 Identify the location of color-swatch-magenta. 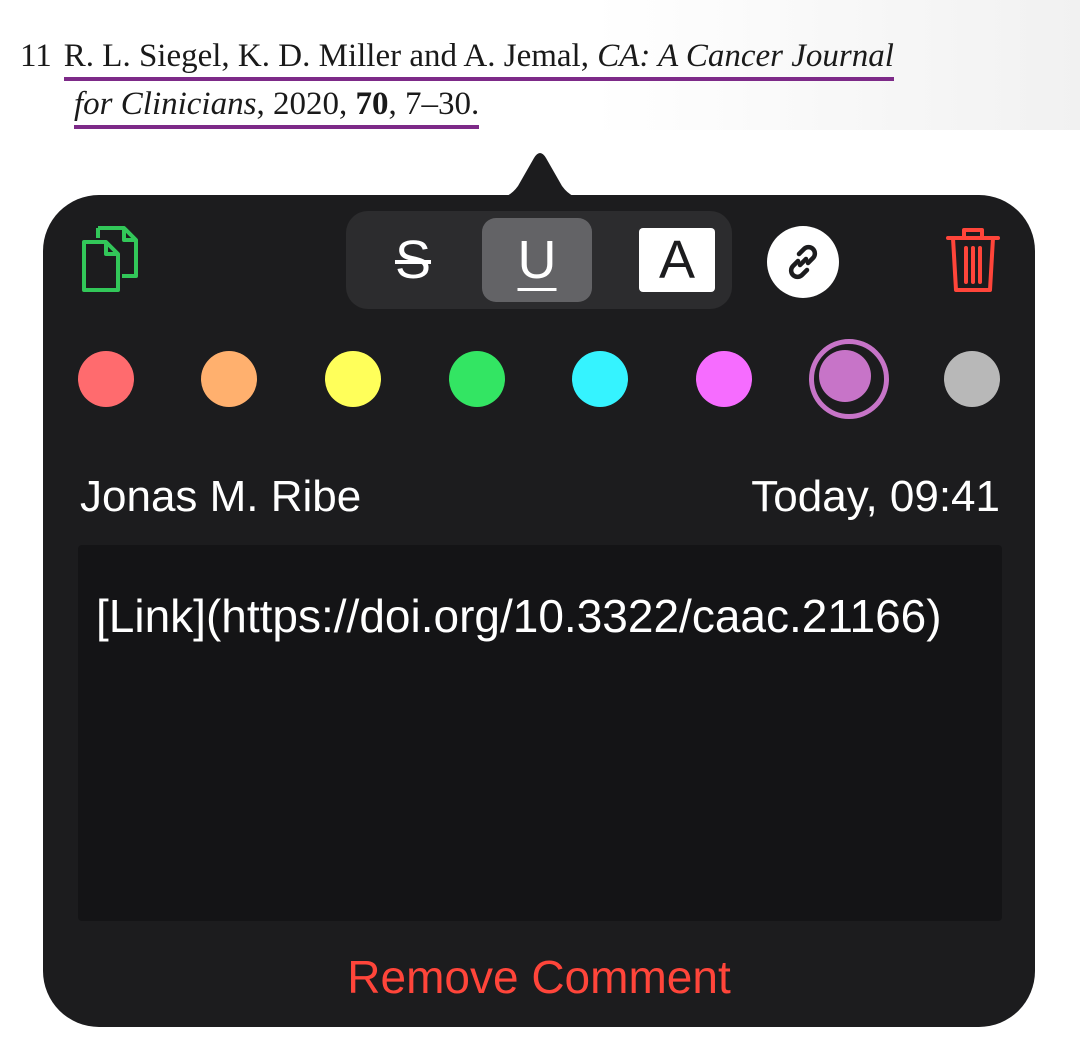
(724, 379).